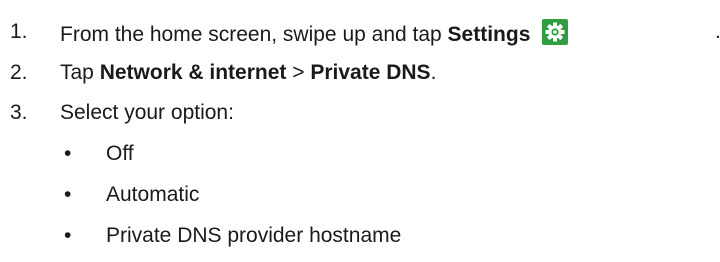 Image resolution: width=720 pixels, height=262 pixels. I want to click on option-label: Private DNS provider hostname, so click(254, 235).